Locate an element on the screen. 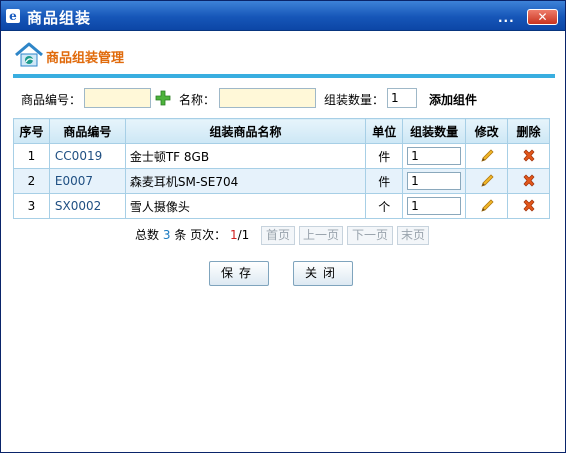 This screenshot has height=453, width=566. title-bar: e 商品组装 ... ✕ is located at coordinates (283, 16).